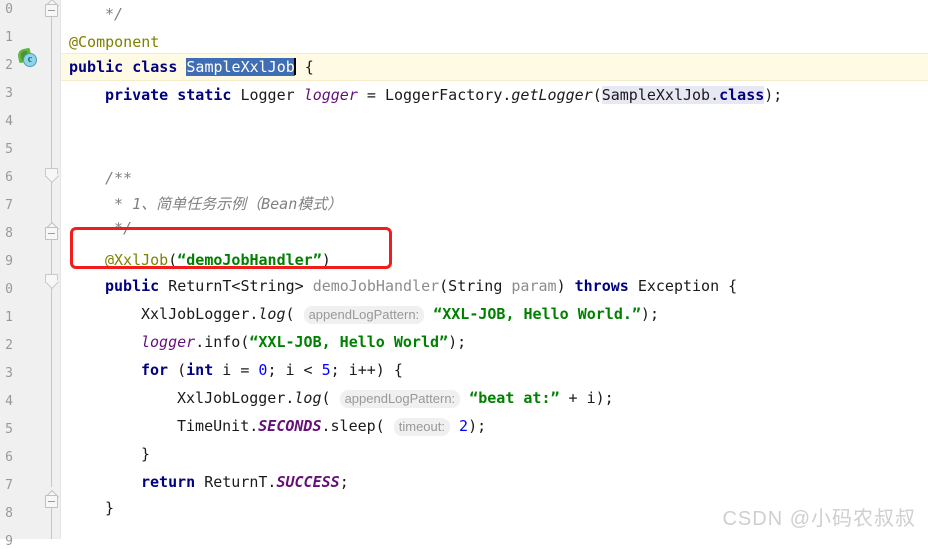  What do you see at coordinates (218, 260) in the screenshot?
I see `code-line: @XxlJob(“demoJobHandler”)` at bounding box center [218, 260].